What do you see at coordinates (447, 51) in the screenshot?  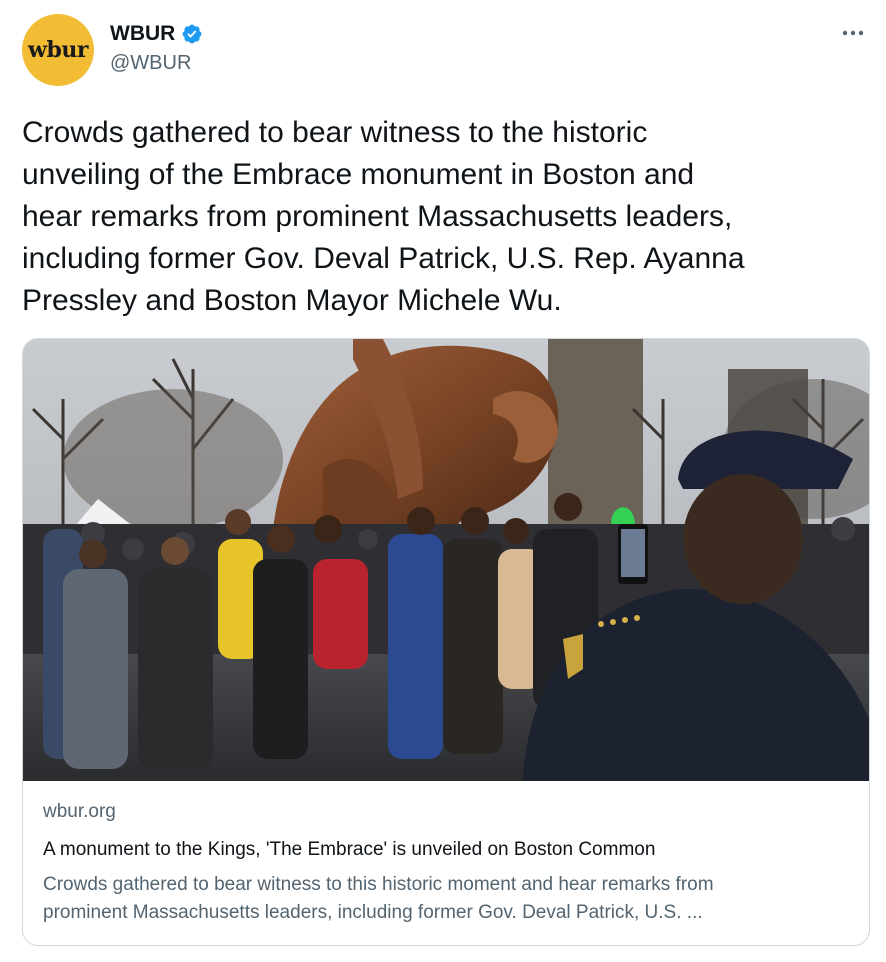 I see `tweet-header: wbur WBUR @WBUR` at bounding box center [447, 51].